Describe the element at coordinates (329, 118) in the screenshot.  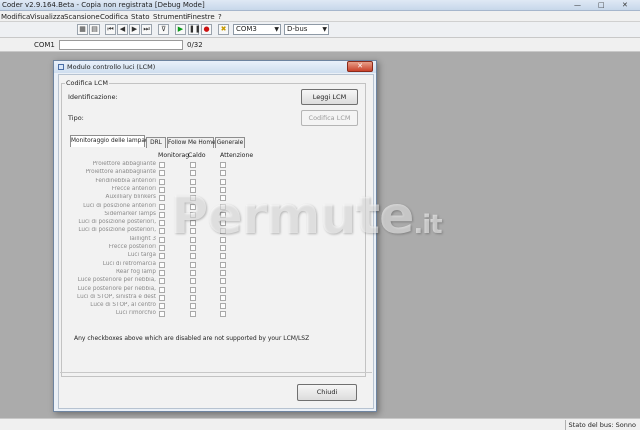
I see `code-lcm-button: Codifica LCM` at that location.